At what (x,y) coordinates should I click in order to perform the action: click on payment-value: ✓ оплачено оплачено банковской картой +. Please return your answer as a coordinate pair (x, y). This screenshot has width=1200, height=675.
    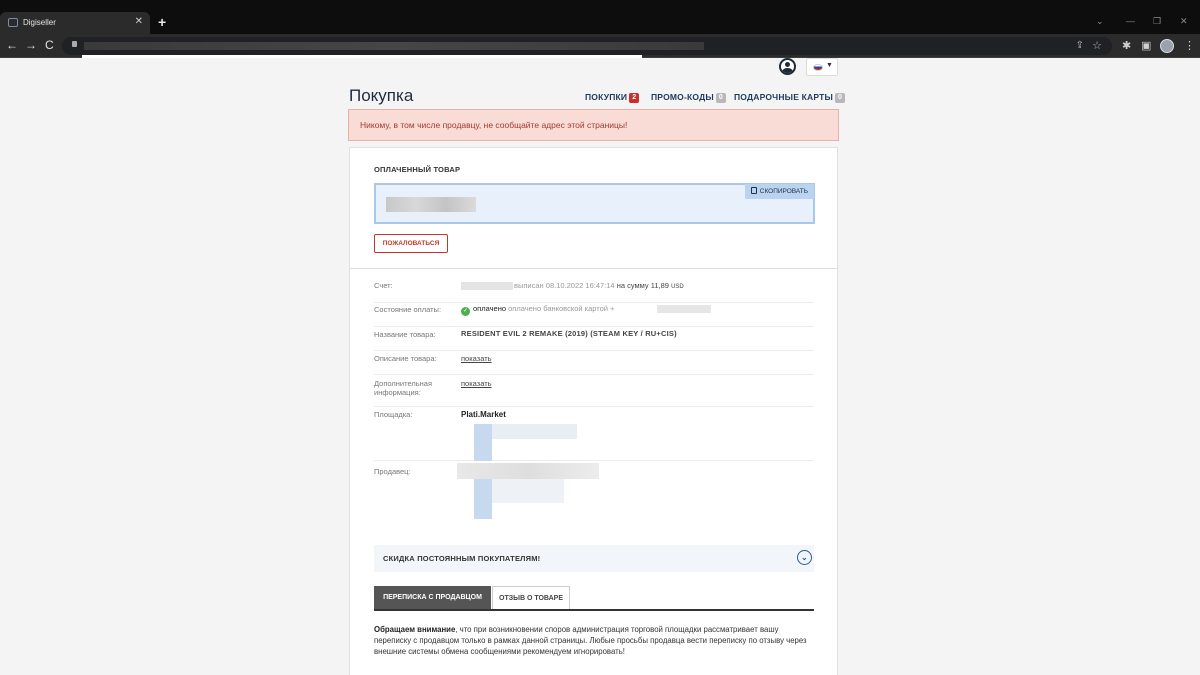
    Looking at the image, I should click on (537, 310).